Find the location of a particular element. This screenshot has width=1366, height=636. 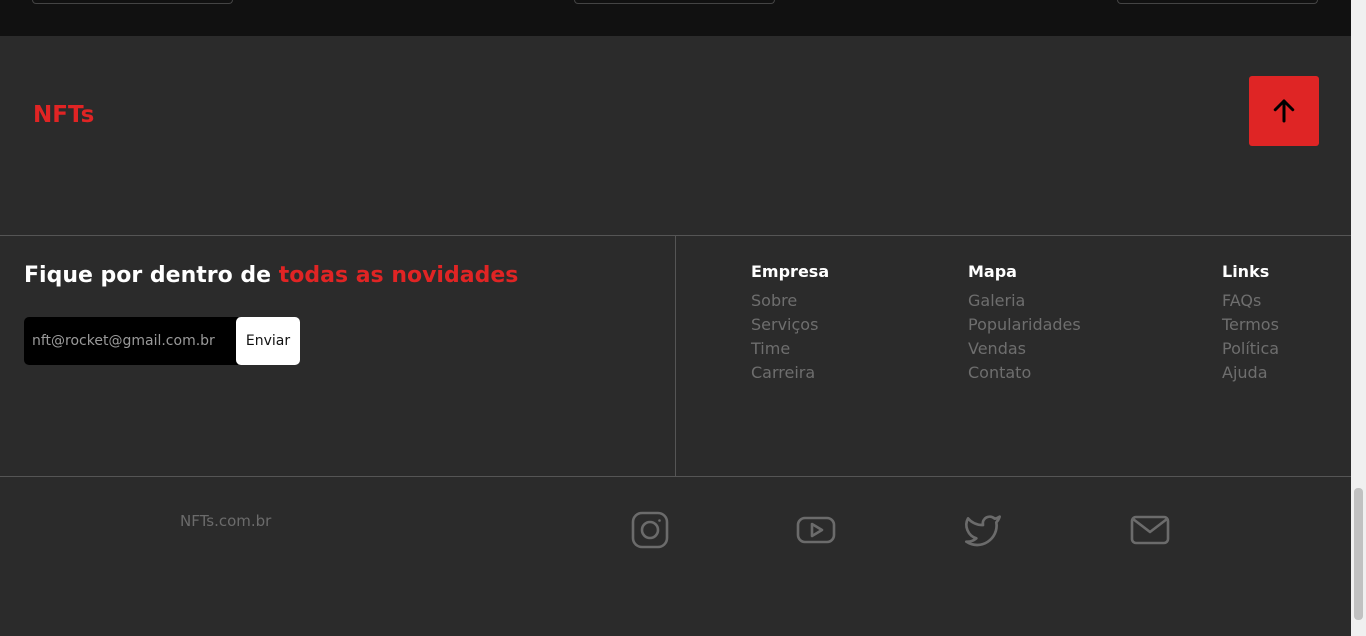

newsletter-title-highlight: todas as novidades is located at coordinates (398, 275).